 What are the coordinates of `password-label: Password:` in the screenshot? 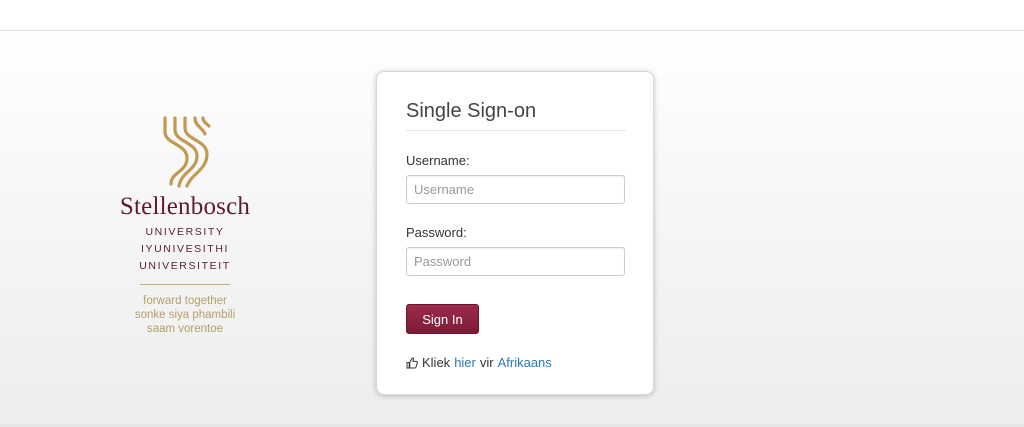 It's located at (436, 232).